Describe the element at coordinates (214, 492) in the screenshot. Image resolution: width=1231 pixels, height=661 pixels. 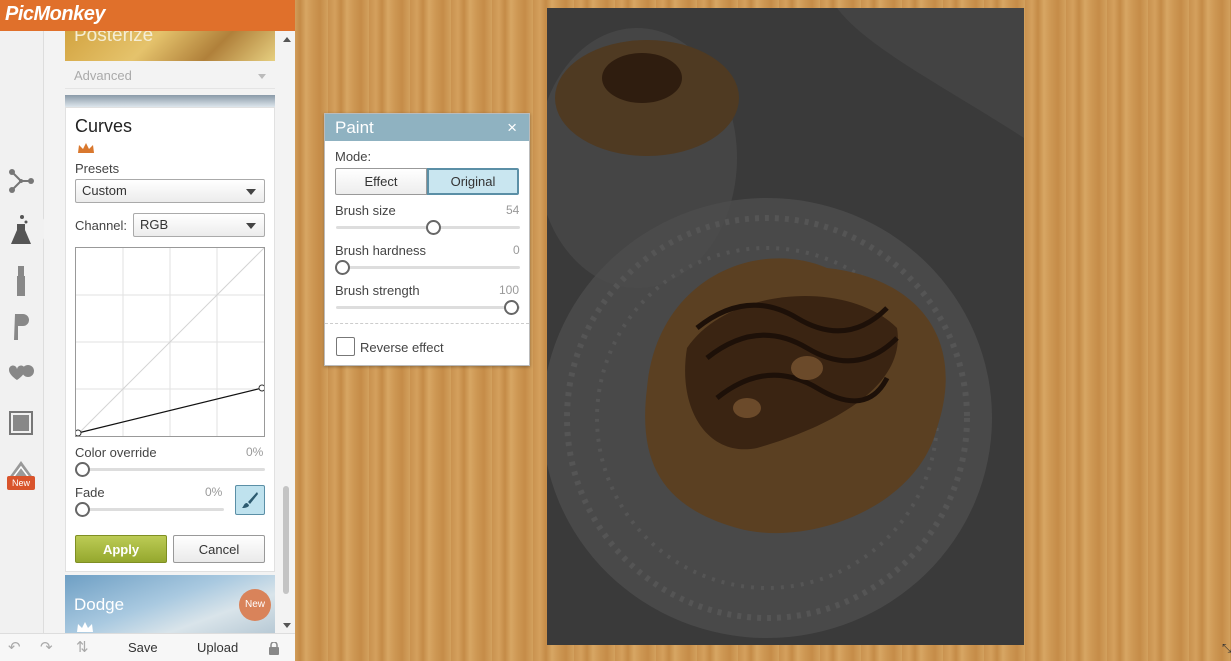
I see `fade-value: 0%` at that location.